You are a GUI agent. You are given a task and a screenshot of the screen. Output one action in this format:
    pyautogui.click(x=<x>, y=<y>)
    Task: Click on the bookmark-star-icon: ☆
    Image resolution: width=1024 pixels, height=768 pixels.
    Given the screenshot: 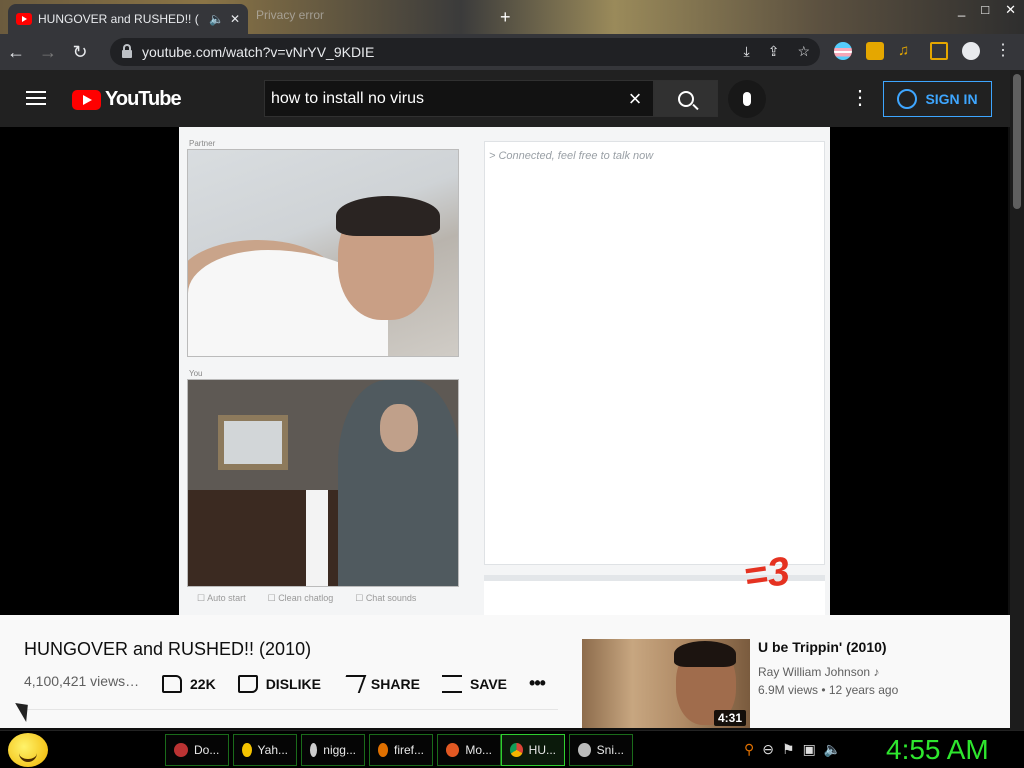 What is the action you would take?
    pyautogui.click(x=803, y=51)
    